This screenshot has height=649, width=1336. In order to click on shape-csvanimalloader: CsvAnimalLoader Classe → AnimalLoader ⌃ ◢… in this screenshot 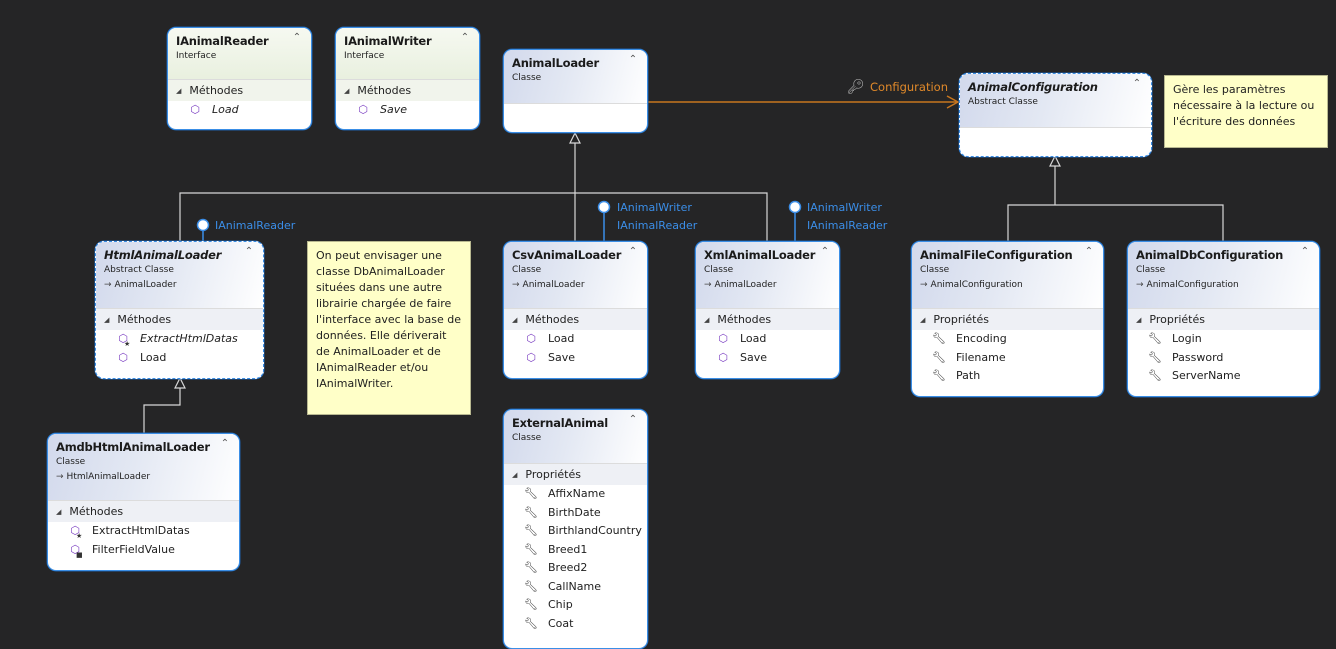, I will do `click(575, 310)`.